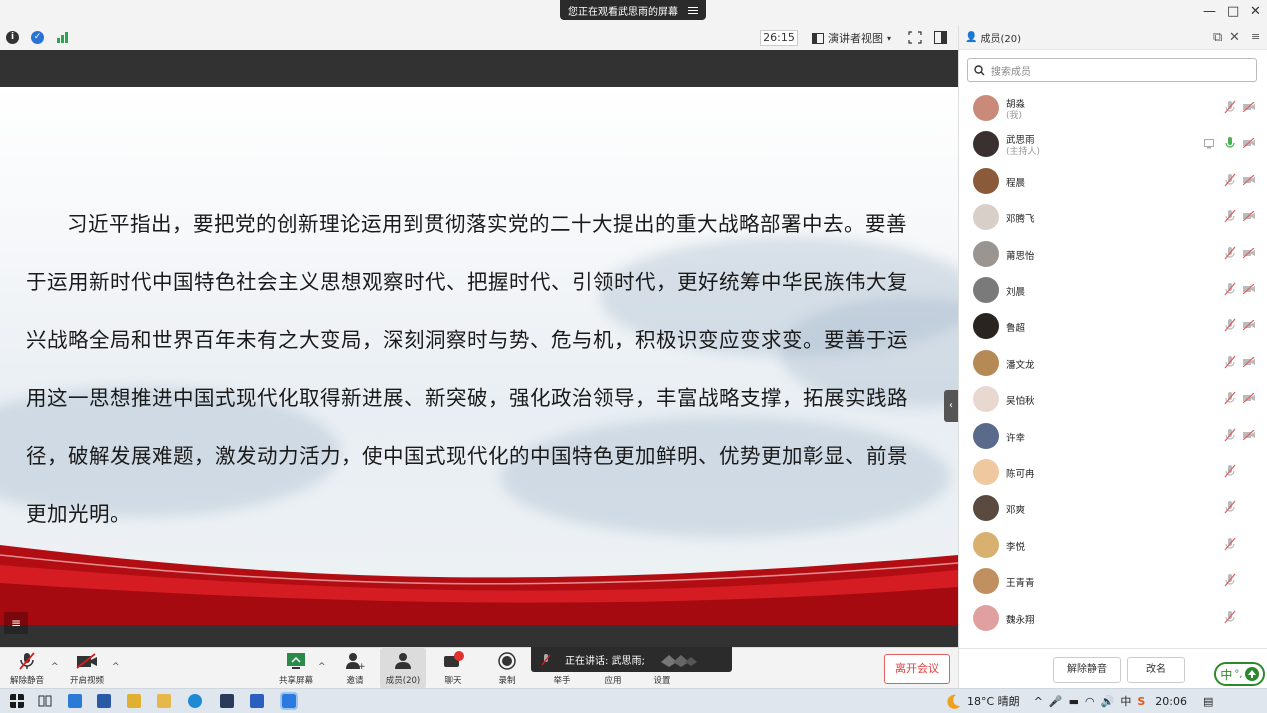 The width and height of the screenshot is (1267, 713). I want to click on member-row: 莆思怡, so click(1113, 254).